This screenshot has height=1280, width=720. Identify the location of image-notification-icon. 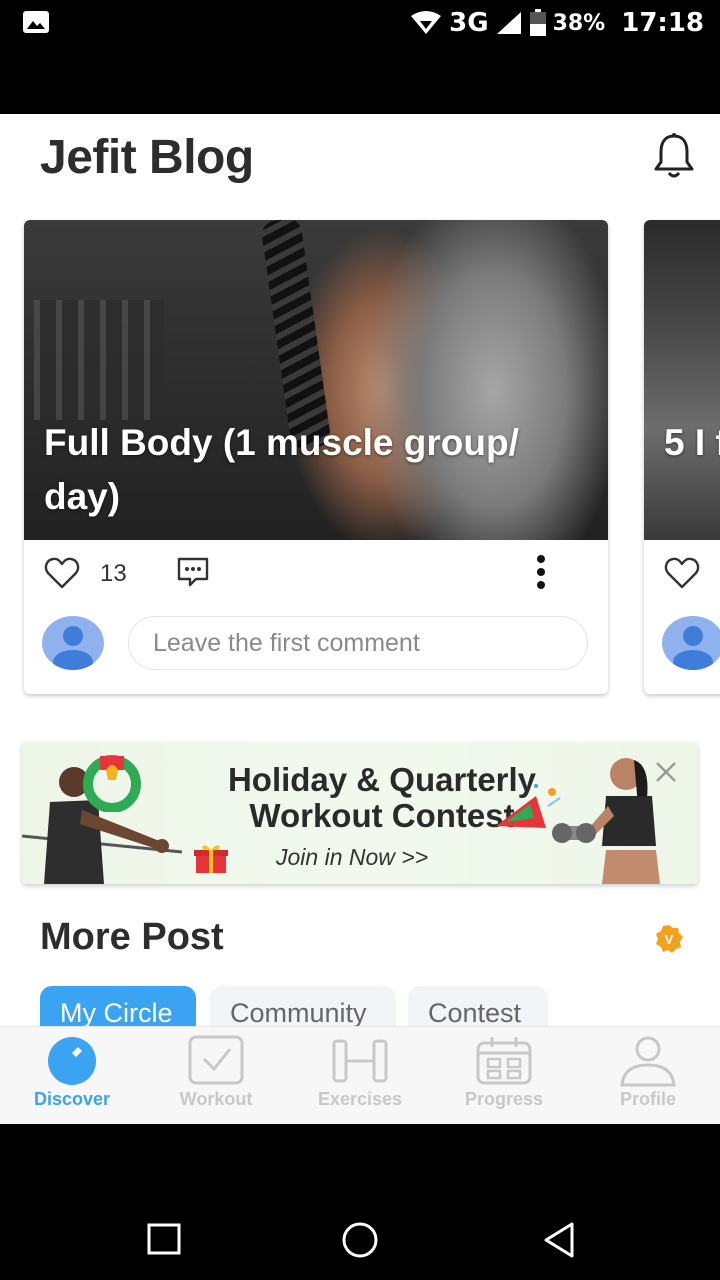
(36, 22).